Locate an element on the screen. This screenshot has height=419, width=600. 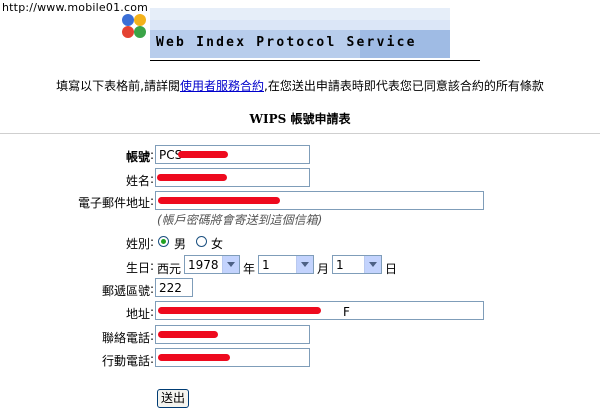
name-label: 姓名 is located at coordinates (137, 181).